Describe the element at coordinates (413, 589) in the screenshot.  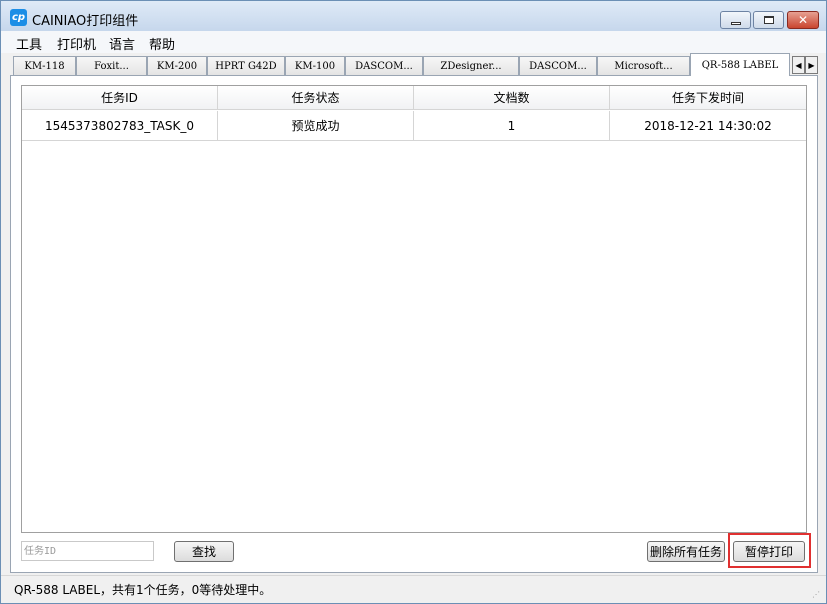
I see `status-bar: QR-588 LABEL，共有1个任务，0等待处理中。 ⋰` at that location.